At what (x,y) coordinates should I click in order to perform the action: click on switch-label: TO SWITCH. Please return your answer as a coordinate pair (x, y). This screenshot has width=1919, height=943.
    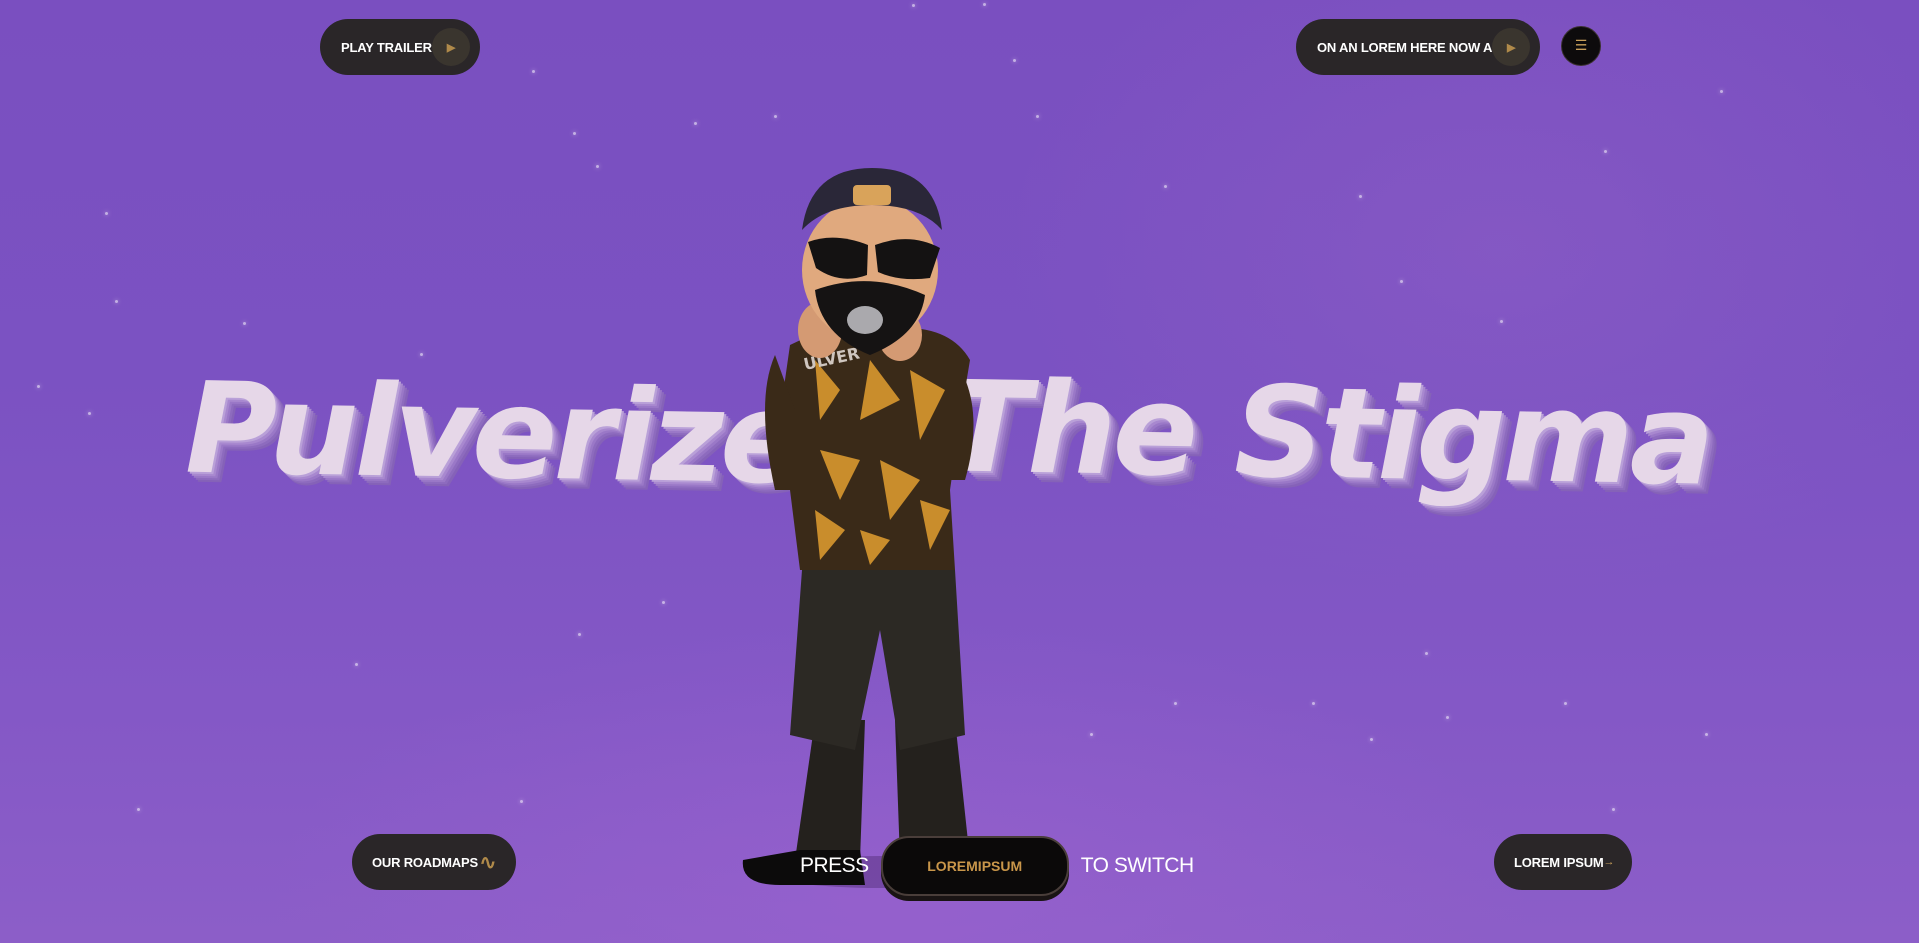
    Looking at the image, I should click on (1137, 865).